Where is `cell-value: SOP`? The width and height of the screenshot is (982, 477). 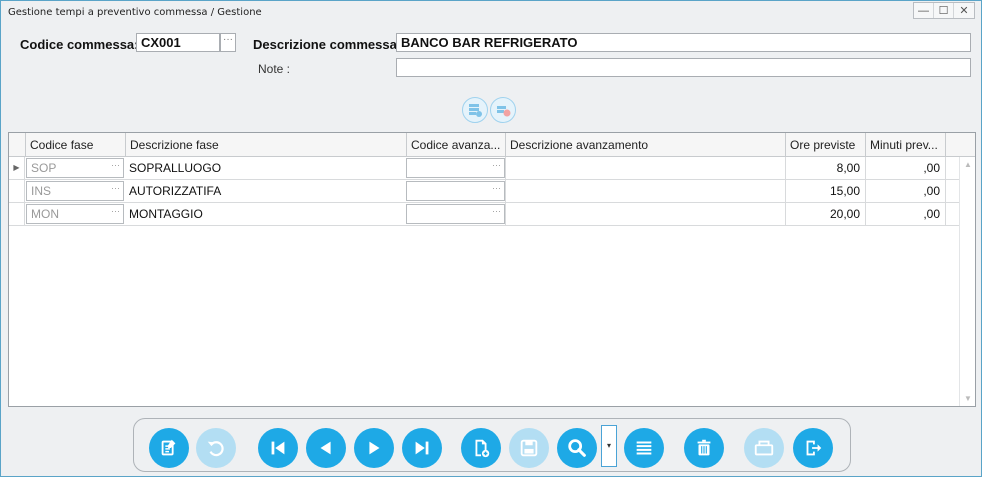
cell-value: SOP is located at coordinates (44, 168).